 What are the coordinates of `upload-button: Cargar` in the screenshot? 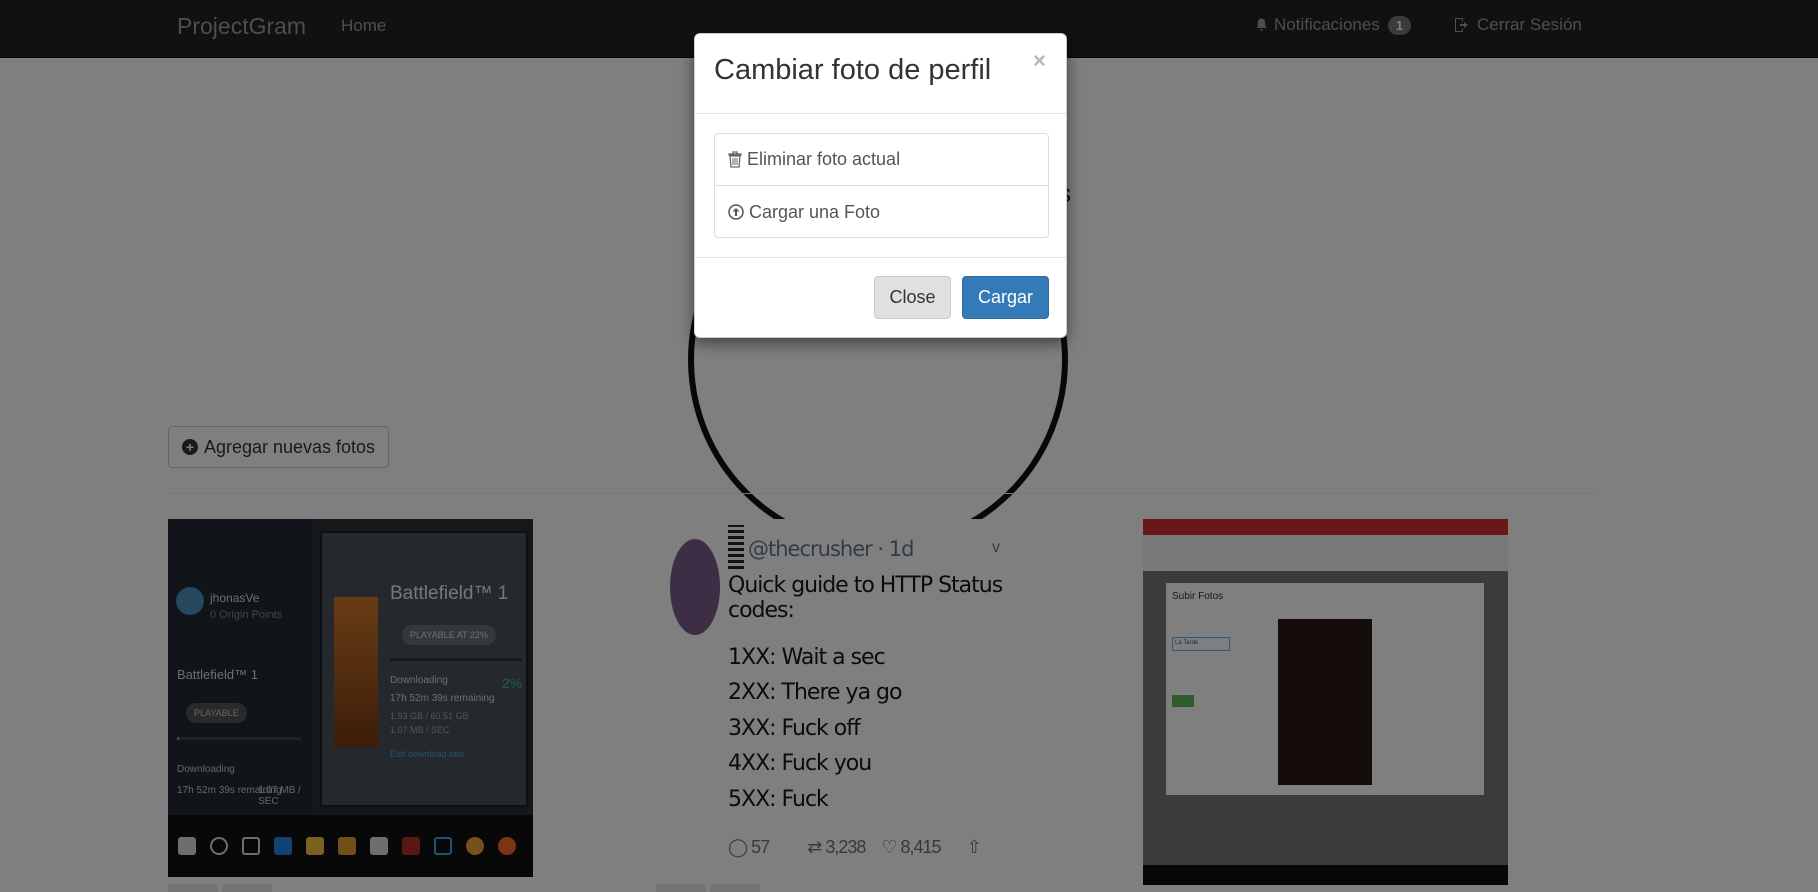 It's located at (1005, 297).